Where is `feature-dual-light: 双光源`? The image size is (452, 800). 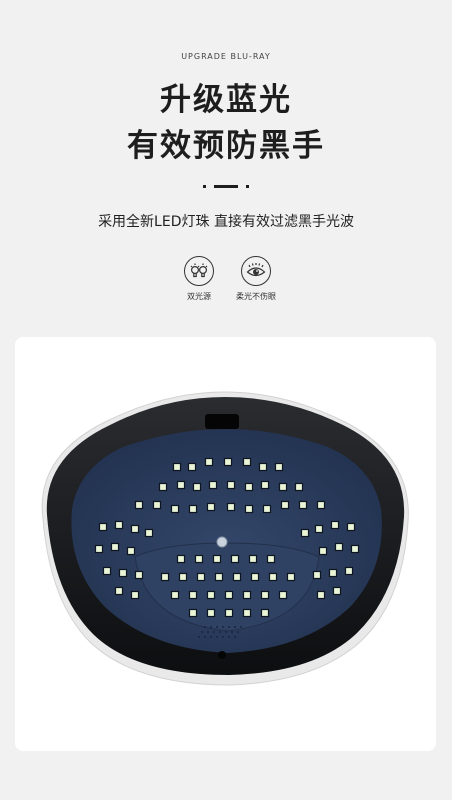 feature-dual-light: 双光源 is located at coordinates (199, 279).